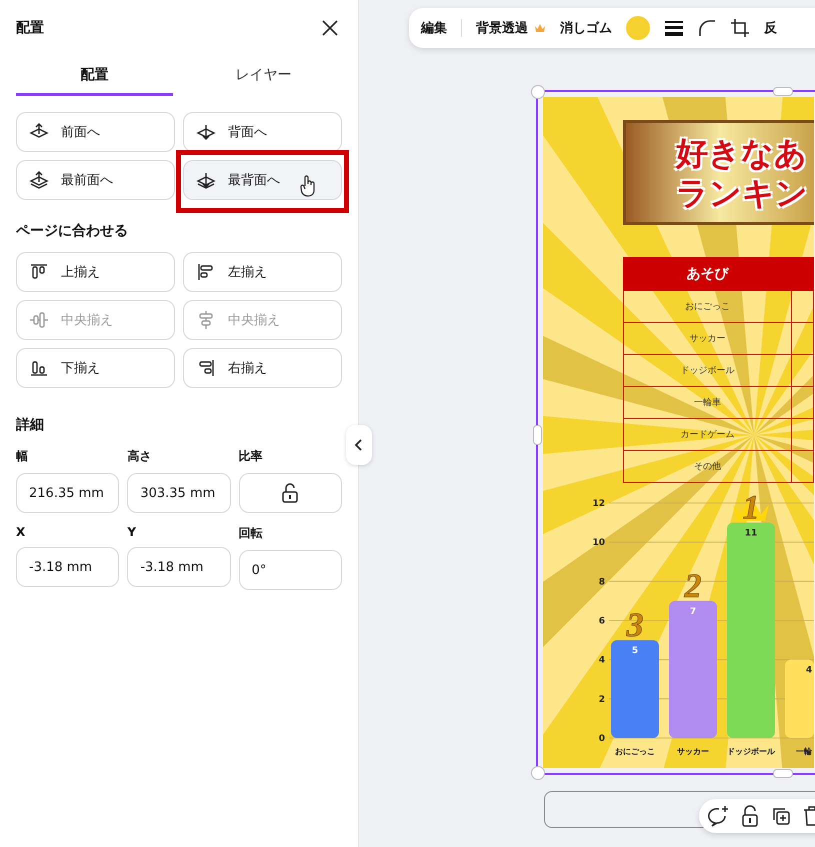  Describe the element at coordinates (95, 132) in the screenshot. I see `layer-button: 前面へ` at that location.